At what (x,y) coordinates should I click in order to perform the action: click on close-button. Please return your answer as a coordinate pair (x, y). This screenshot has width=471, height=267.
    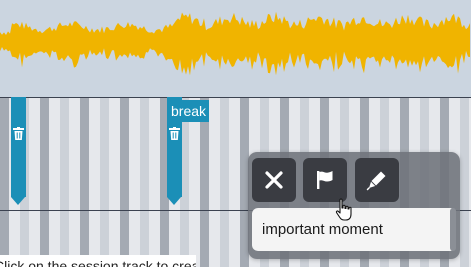
    Looking at the image, I should click on (274, 180).